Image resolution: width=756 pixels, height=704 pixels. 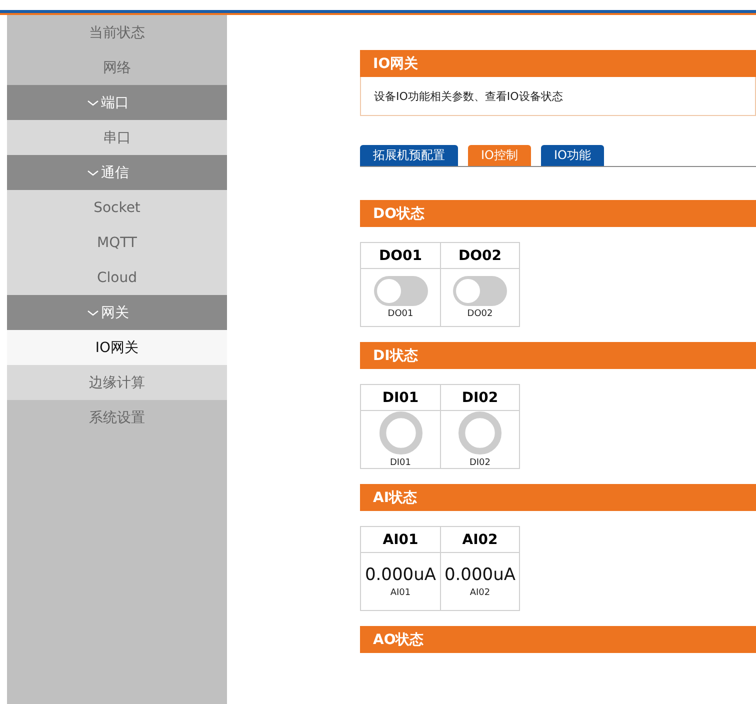 What do you see at coordinates (558, 355) in the screenshot?
I see `section-header: DI状态` at bounding box center [558, 355].